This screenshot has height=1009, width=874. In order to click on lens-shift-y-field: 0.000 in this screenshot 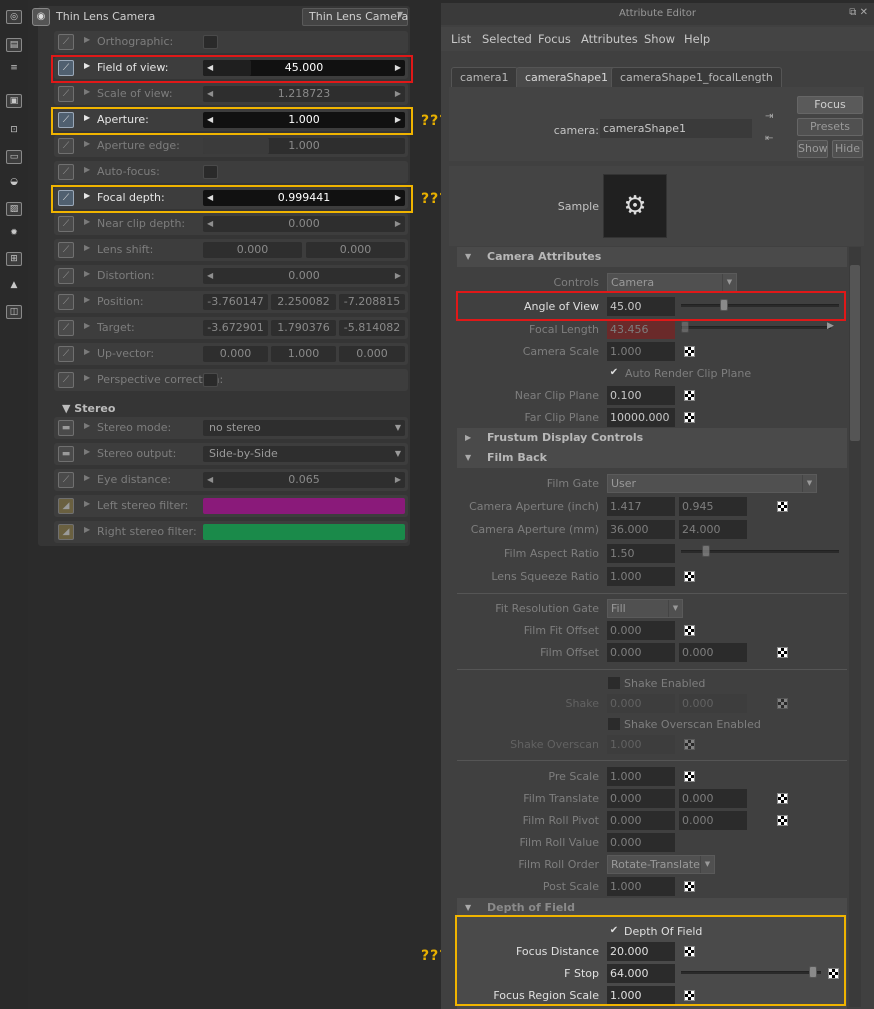, I will do `click(355, 250)`.